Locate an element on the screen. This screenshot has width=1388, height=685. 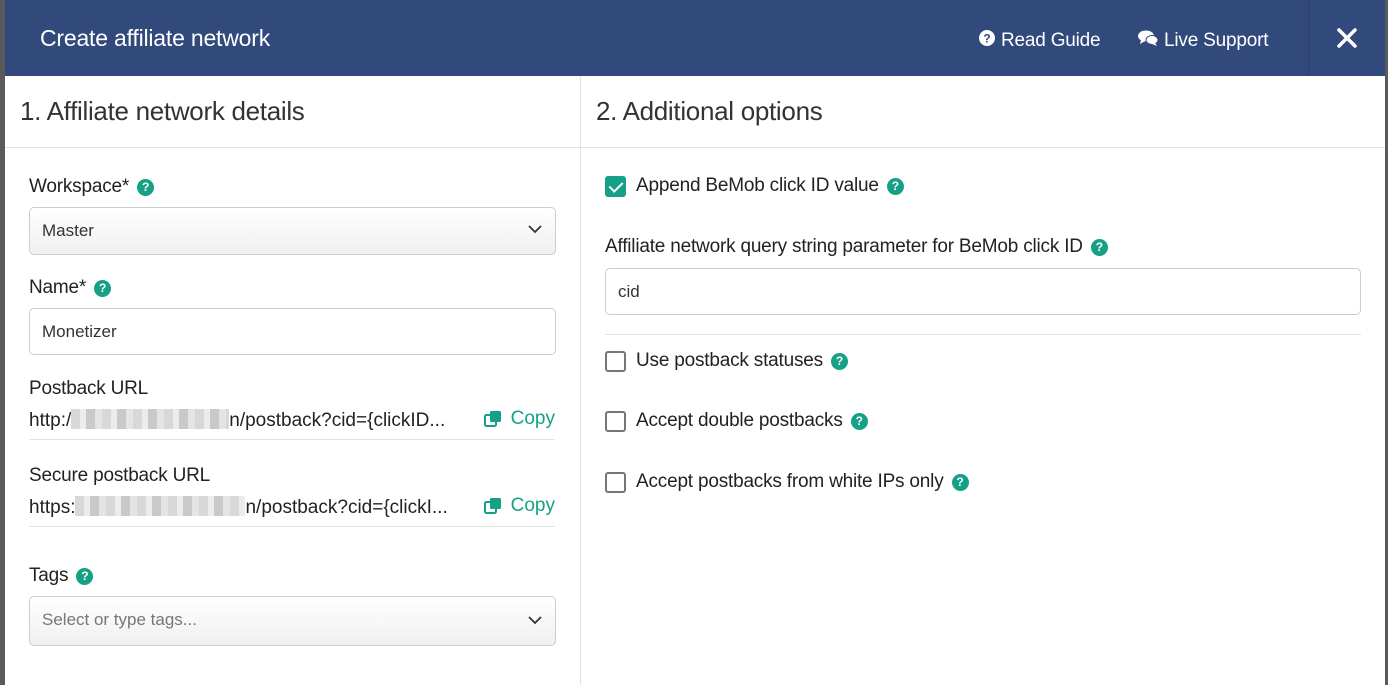
white-ips-only-row: Accept postbacks from white IPs only ? is located at coordinates (787, 482).